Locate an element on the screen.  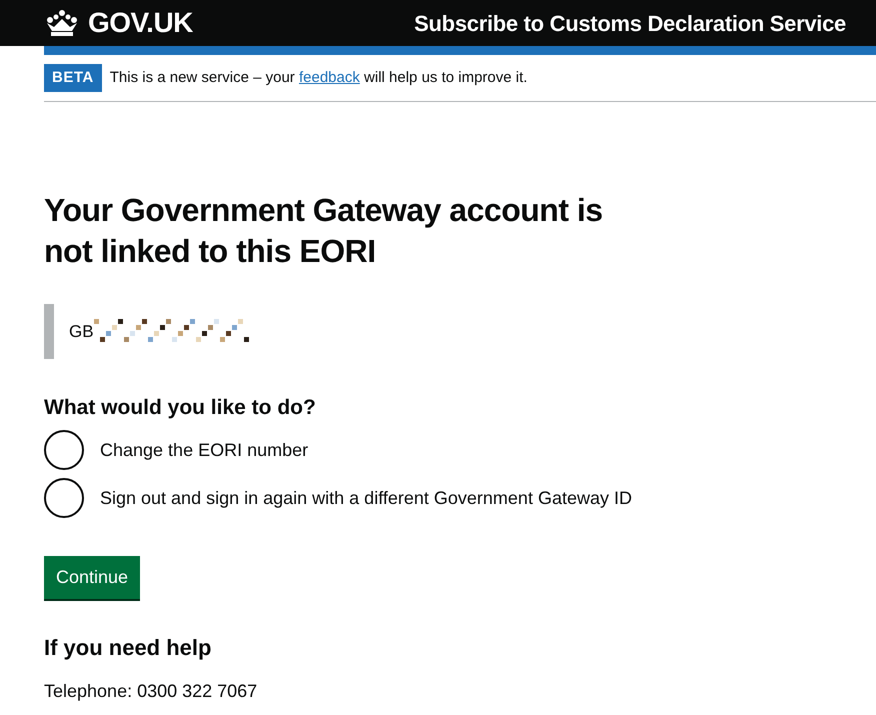
eori-number: GB is located at coordinates (81, 331).